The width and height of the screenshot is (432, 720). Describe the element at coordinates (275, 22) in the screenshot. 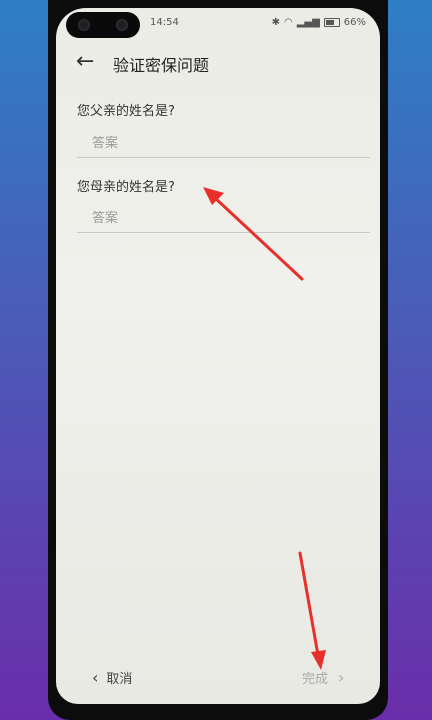

I see `bluetooth-icon: ✱` at that location.